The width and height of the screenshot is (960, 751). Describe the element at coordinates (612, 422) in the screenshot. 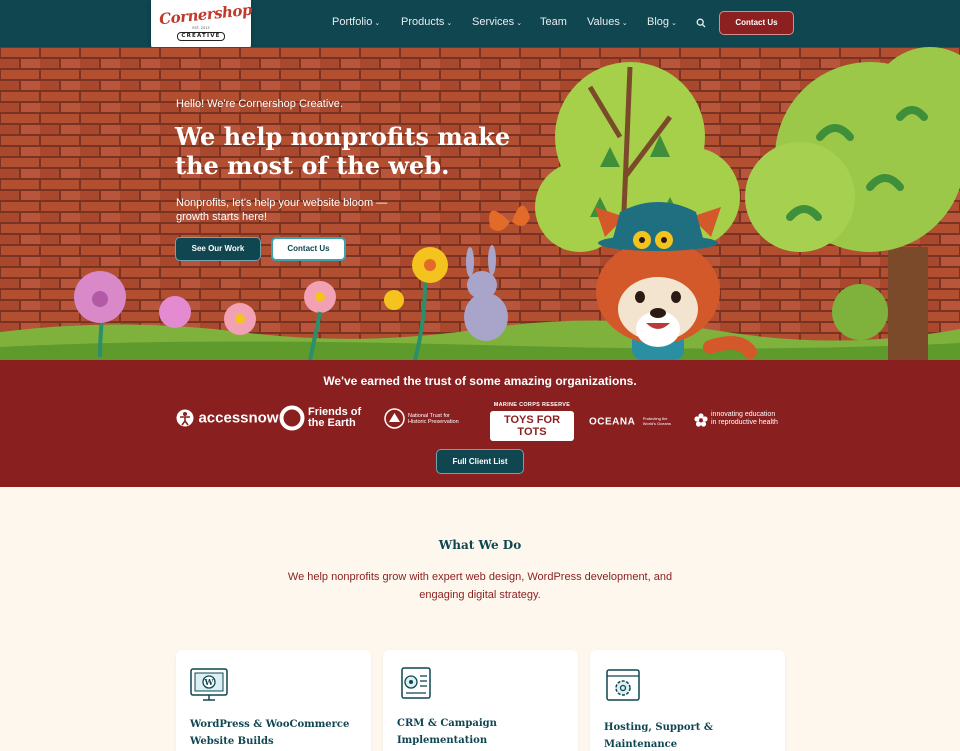

I see `oceana-text: OCEANA` at that location.